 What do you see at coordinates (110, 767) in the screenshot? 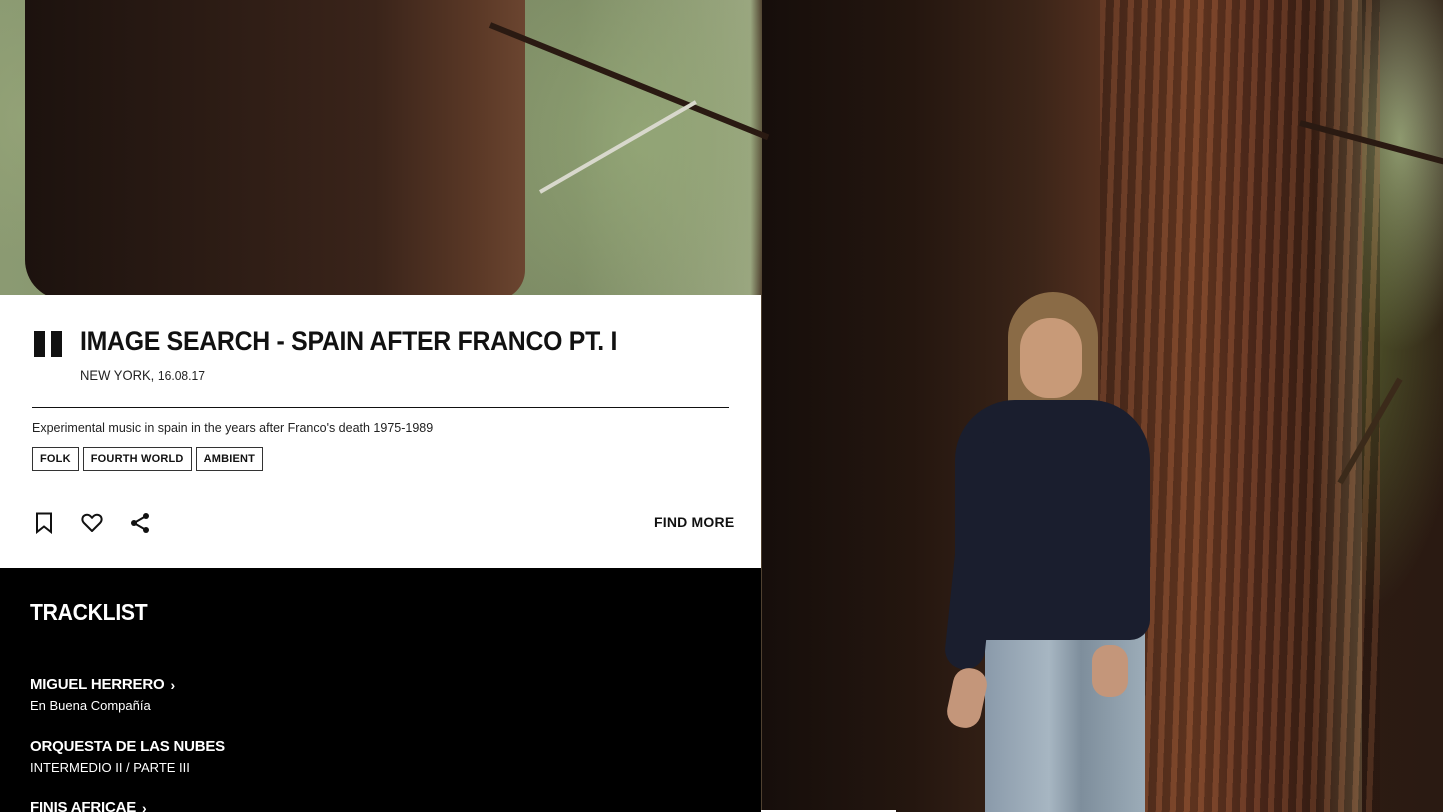
I see `track-title: INTERMEDIO II / PARTE III` at bounding box center [110, 767].